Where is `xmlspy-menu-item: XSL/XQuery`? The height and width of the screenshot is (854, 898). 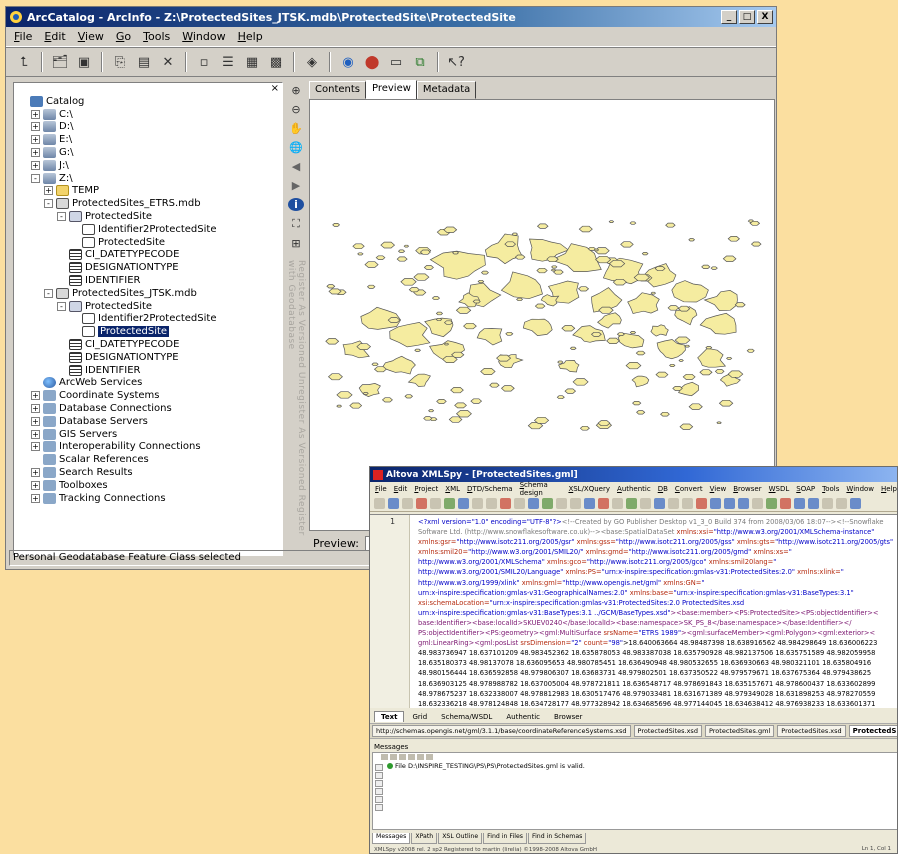
xmlspy-menu-item: XSL/XQuery is located at coordinates (589, 489).